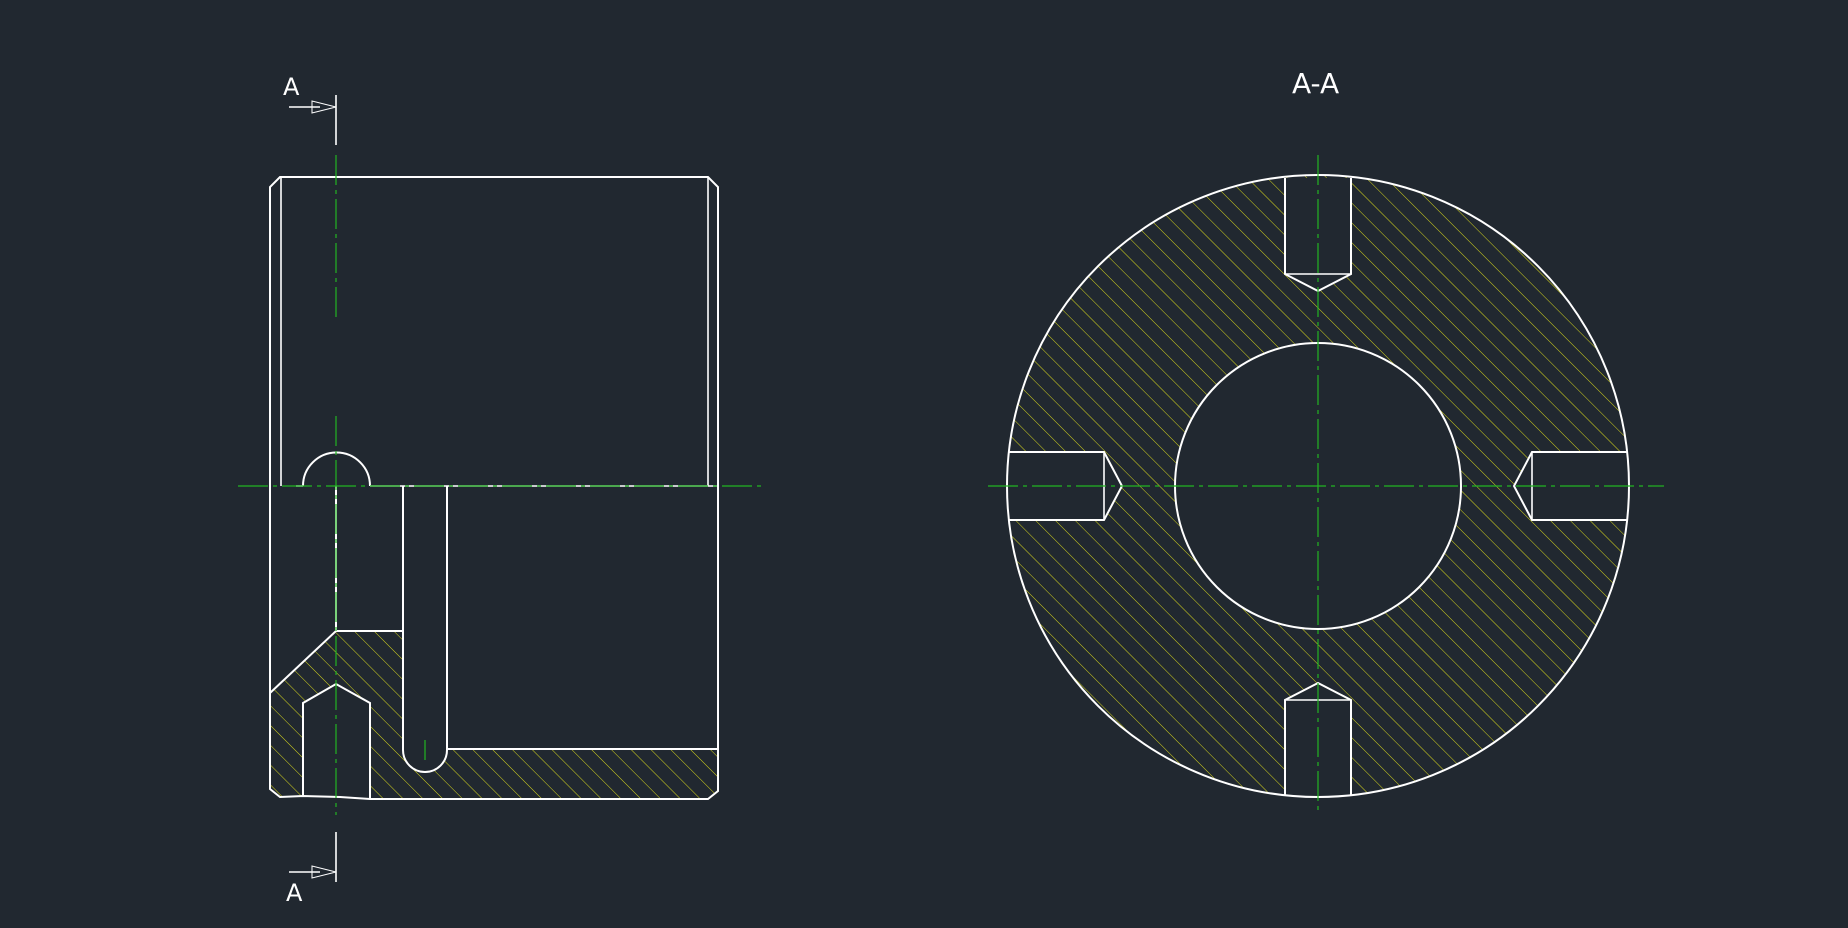 Image resolution: width=1848 pixels, height=928 pixels. Describe the element at coordinates (311, 869) in the screenshot. I see `section-marker-bottom: A` at that location.